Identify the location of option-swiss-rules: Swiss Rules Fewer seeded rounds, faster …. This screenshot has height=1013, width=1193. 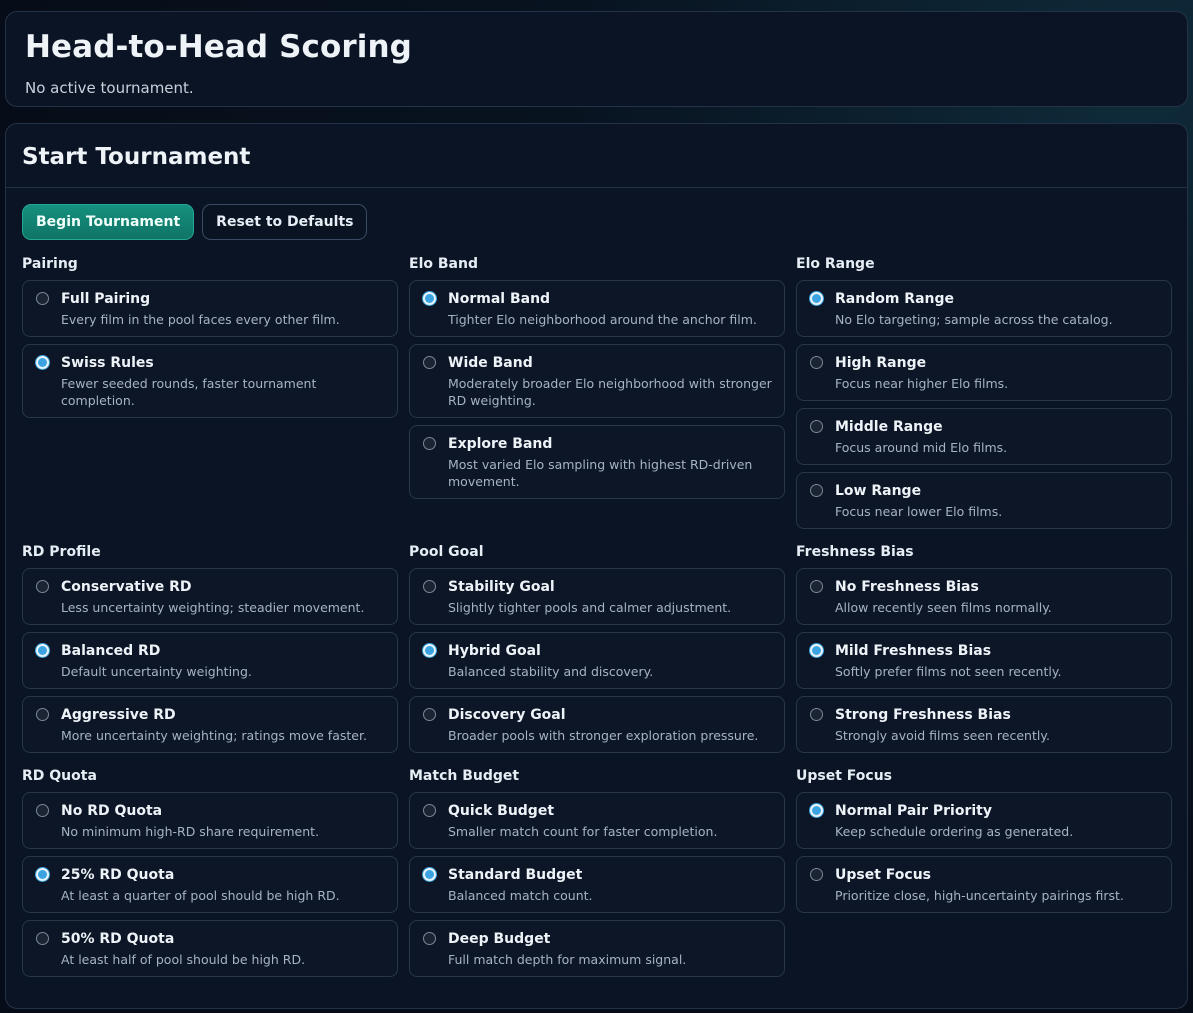
(210, 381).